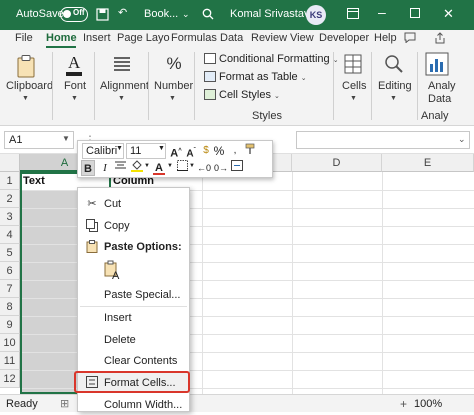 The width and height of the screenshot is (474, 415). I want to click on conditional-formatting-button: Conditional Formatting ⌄, so click(271, 59).